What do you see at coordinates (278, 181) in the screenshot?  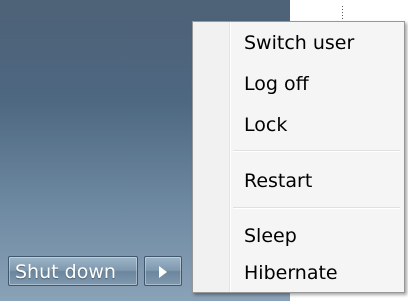 I see `menu-item-restart: Restart` at bounding box center [278, 181].